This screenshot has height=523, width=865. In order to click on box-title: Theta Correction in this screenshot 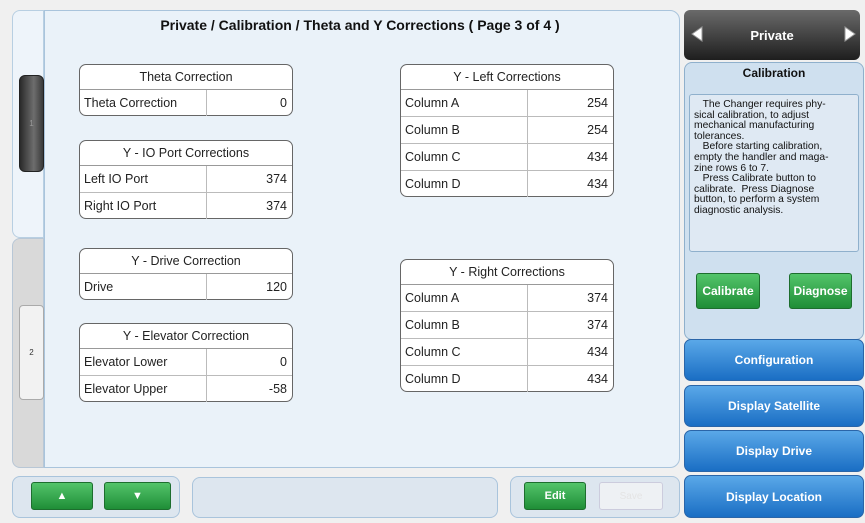, I will do `click(186, 77)`.